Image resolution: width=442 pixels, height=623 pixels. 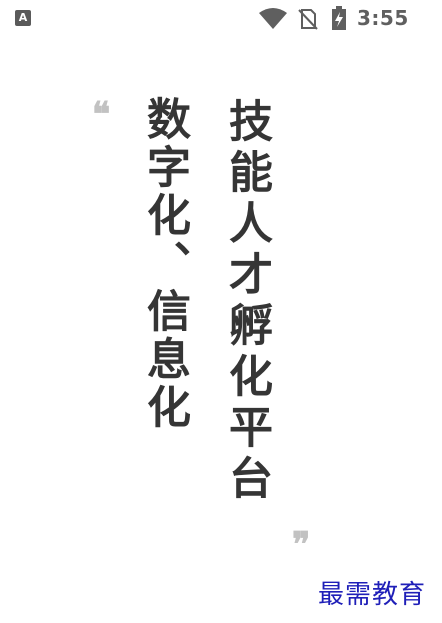 What do you see at coordinates (273, 18) in the screenshot?
I see `wifi-icon` at bounding box center [273, 18].